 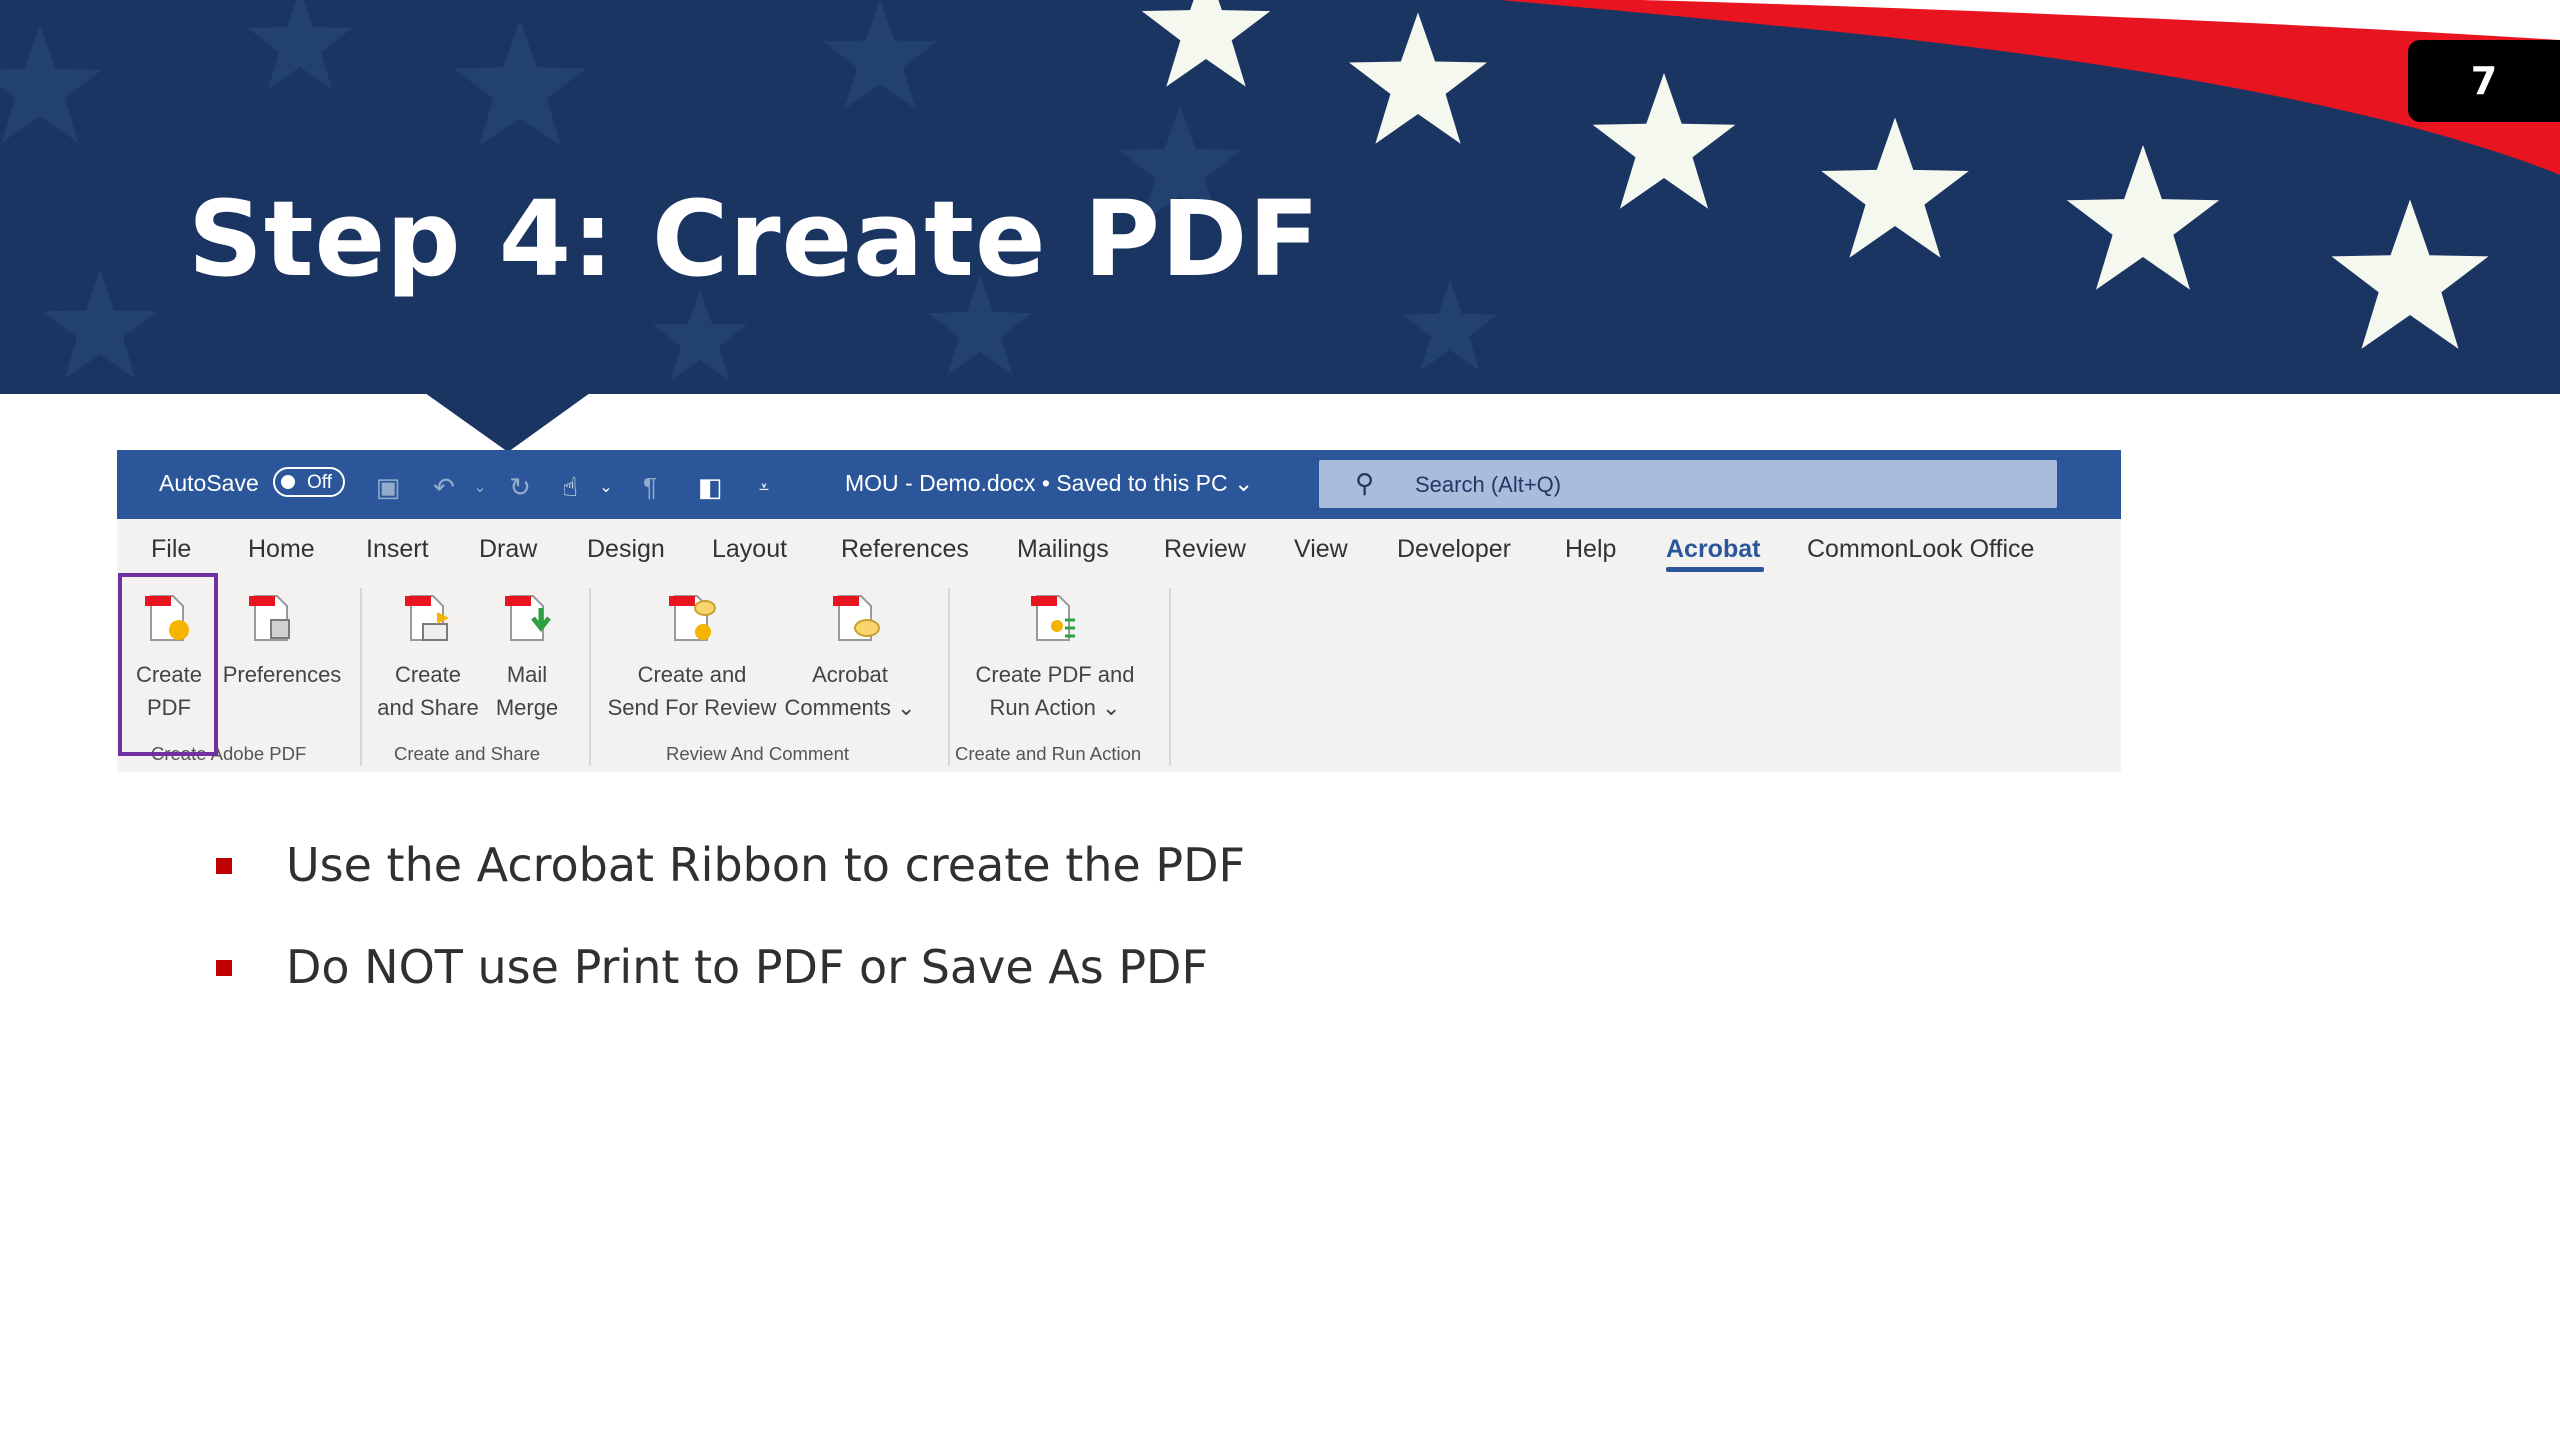 I want to click on autosave-state: Off, so click(x=319, y=482).